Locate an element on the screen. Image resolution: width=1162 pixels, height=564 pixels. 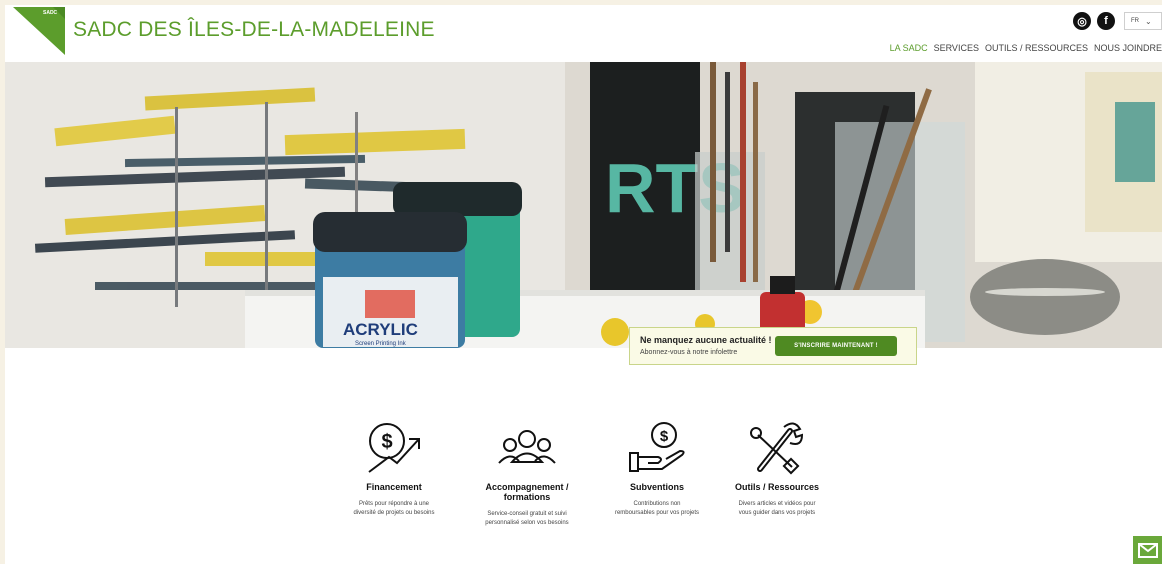
jar-label: ACRYLIC is located at coordinates (380, 329).